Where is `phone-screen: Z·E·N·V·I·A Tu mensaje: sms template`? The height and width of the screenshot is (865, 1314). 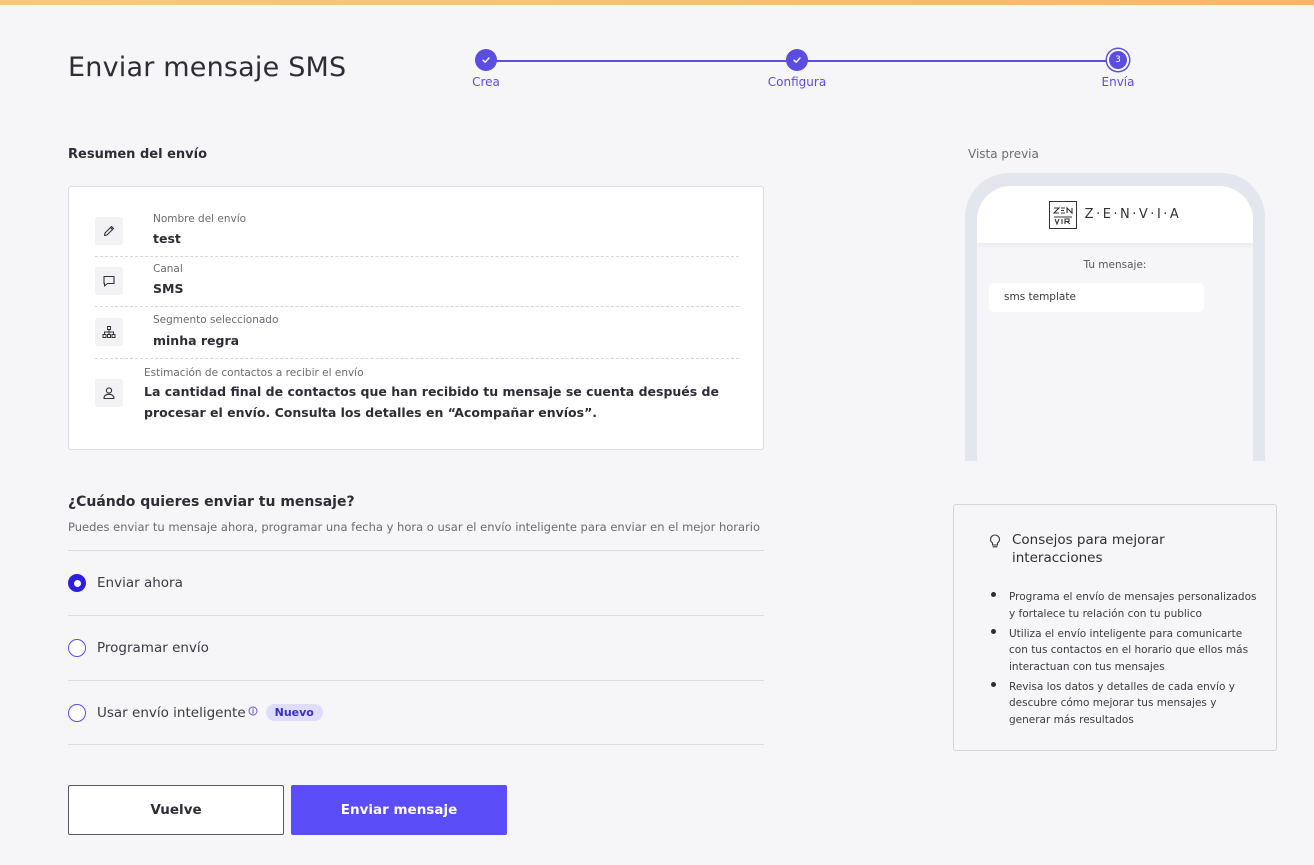 phone-screen: Z·E·N·V·I·A Tu mensaje: sms template is located at coordinates (1115, 323).